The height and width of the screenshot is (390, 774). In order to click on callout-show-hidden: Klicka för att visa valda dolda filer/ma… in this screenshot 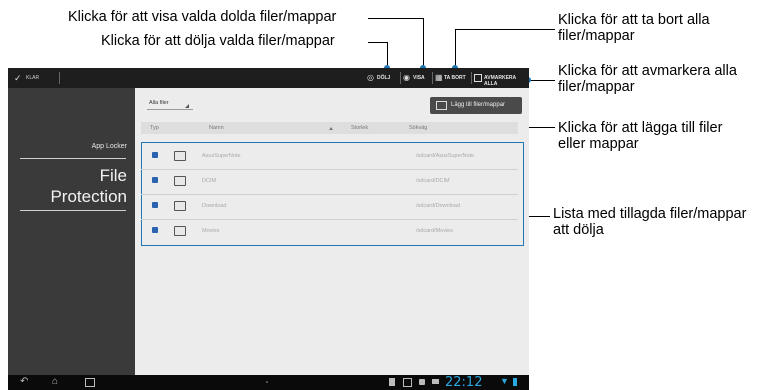, I will do `click(202, 17)`.